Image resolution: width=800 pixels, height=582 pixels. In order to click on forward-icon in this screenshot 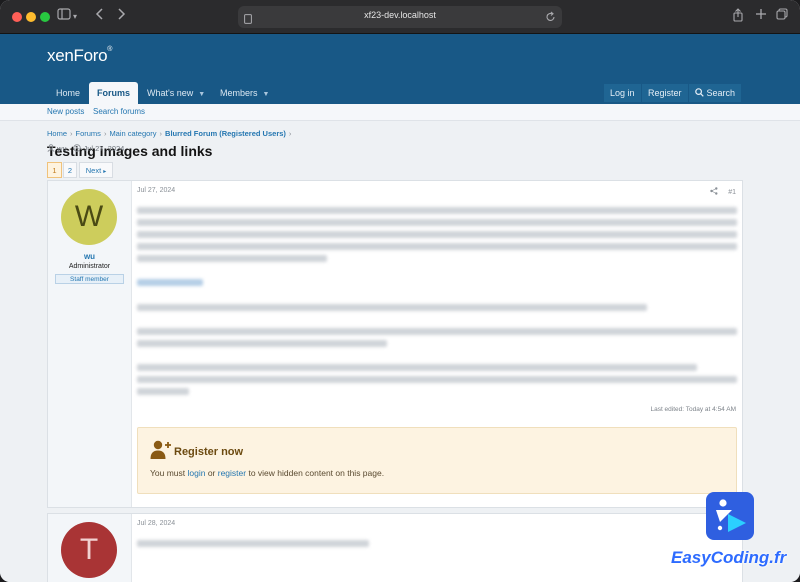, I will do `click(121, 17)`.